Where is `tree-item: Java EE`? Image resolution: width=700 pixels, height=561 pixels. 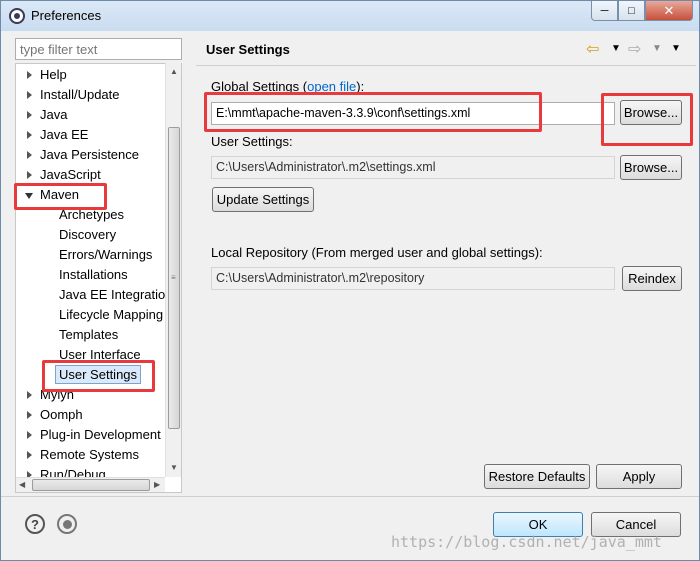
tree-item: Java EE is located at coordinates (91, 135).